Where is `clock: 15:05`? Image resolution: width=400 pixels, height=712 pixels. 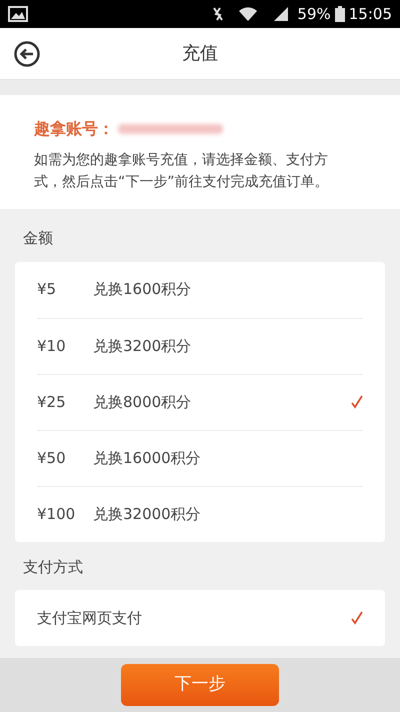
clock: 15:05 is located at coordinates (370, 14).